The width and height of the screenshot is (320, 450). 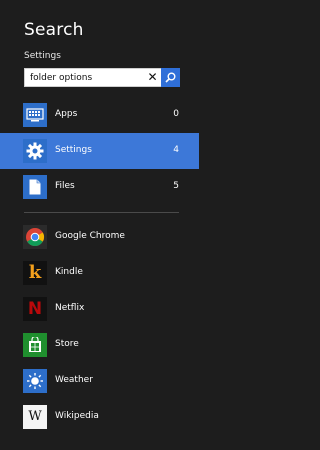 What do you see at coordinates (35, 115) in the screenshot?
I see `apps-icon` at bounding box center [35, 115].